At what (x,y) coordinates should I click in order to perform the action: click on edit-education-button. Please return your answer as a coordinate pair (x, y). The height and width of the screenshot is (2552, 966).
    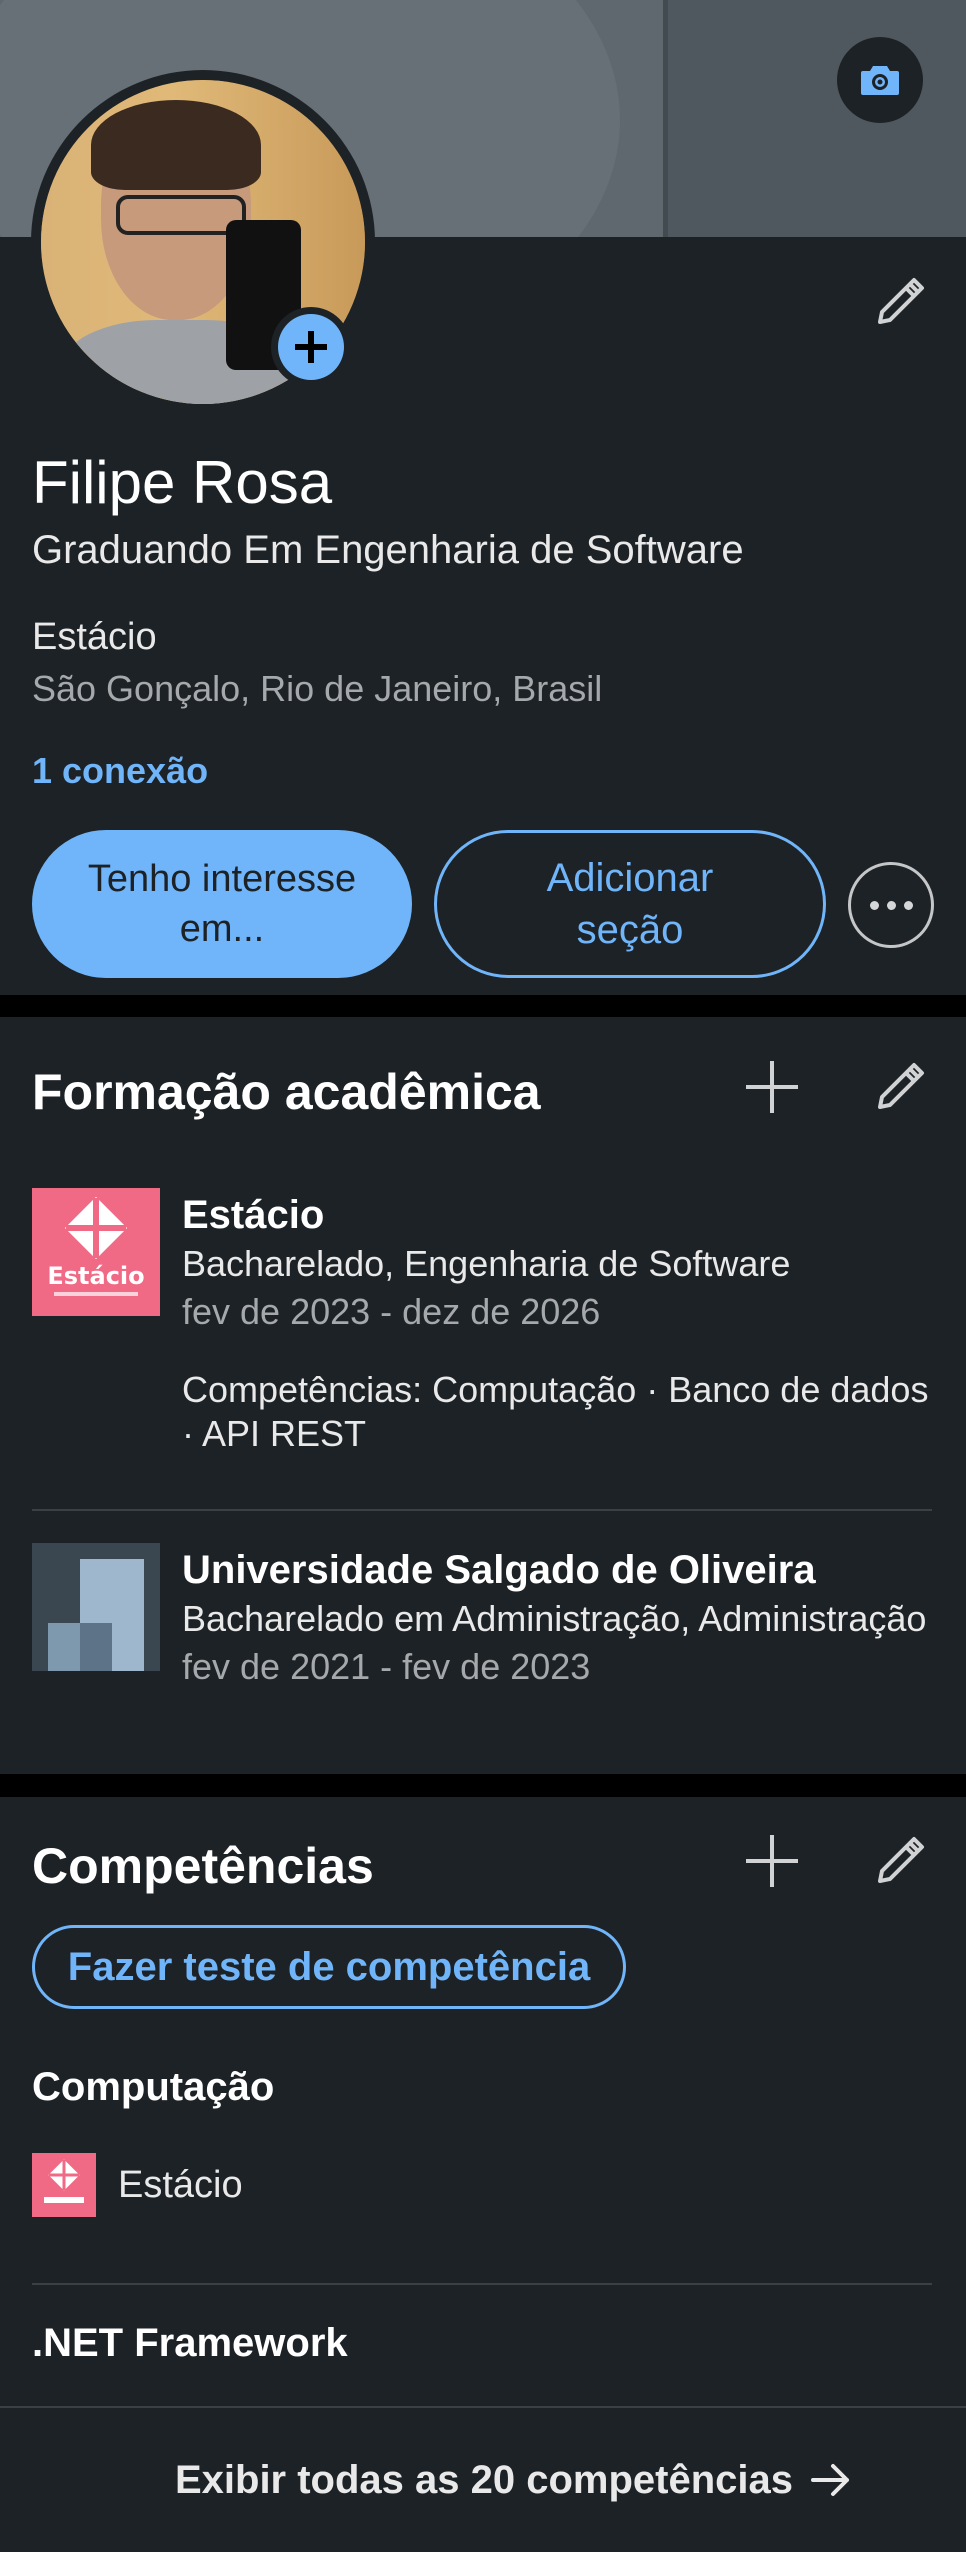
    Looking at the image, I should click on (900, 1087).